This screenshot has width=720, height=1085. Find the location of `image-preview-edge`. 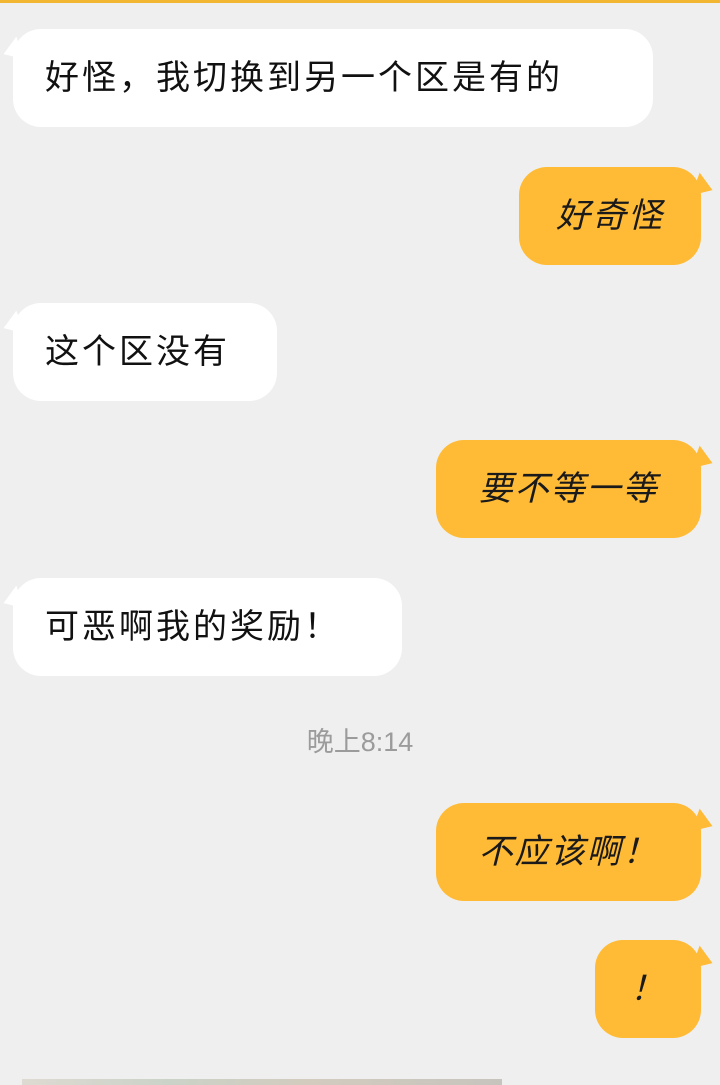

image-preview-edge is located at coordinates (262, 1082).